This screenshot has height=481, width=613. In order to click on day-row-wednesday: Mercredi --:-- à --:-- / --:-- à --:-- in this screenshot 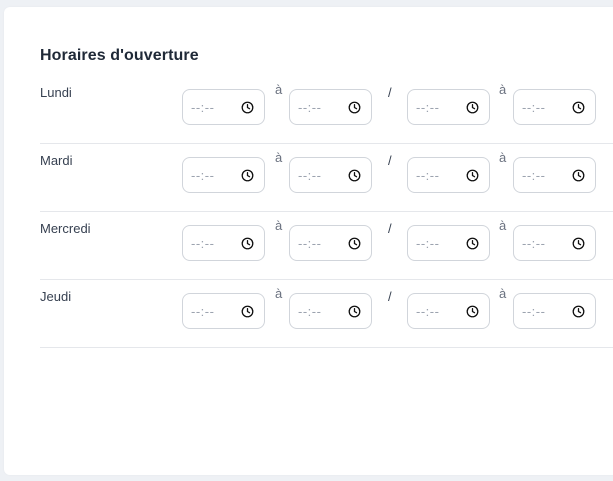, I will do `click(326, 245)`.